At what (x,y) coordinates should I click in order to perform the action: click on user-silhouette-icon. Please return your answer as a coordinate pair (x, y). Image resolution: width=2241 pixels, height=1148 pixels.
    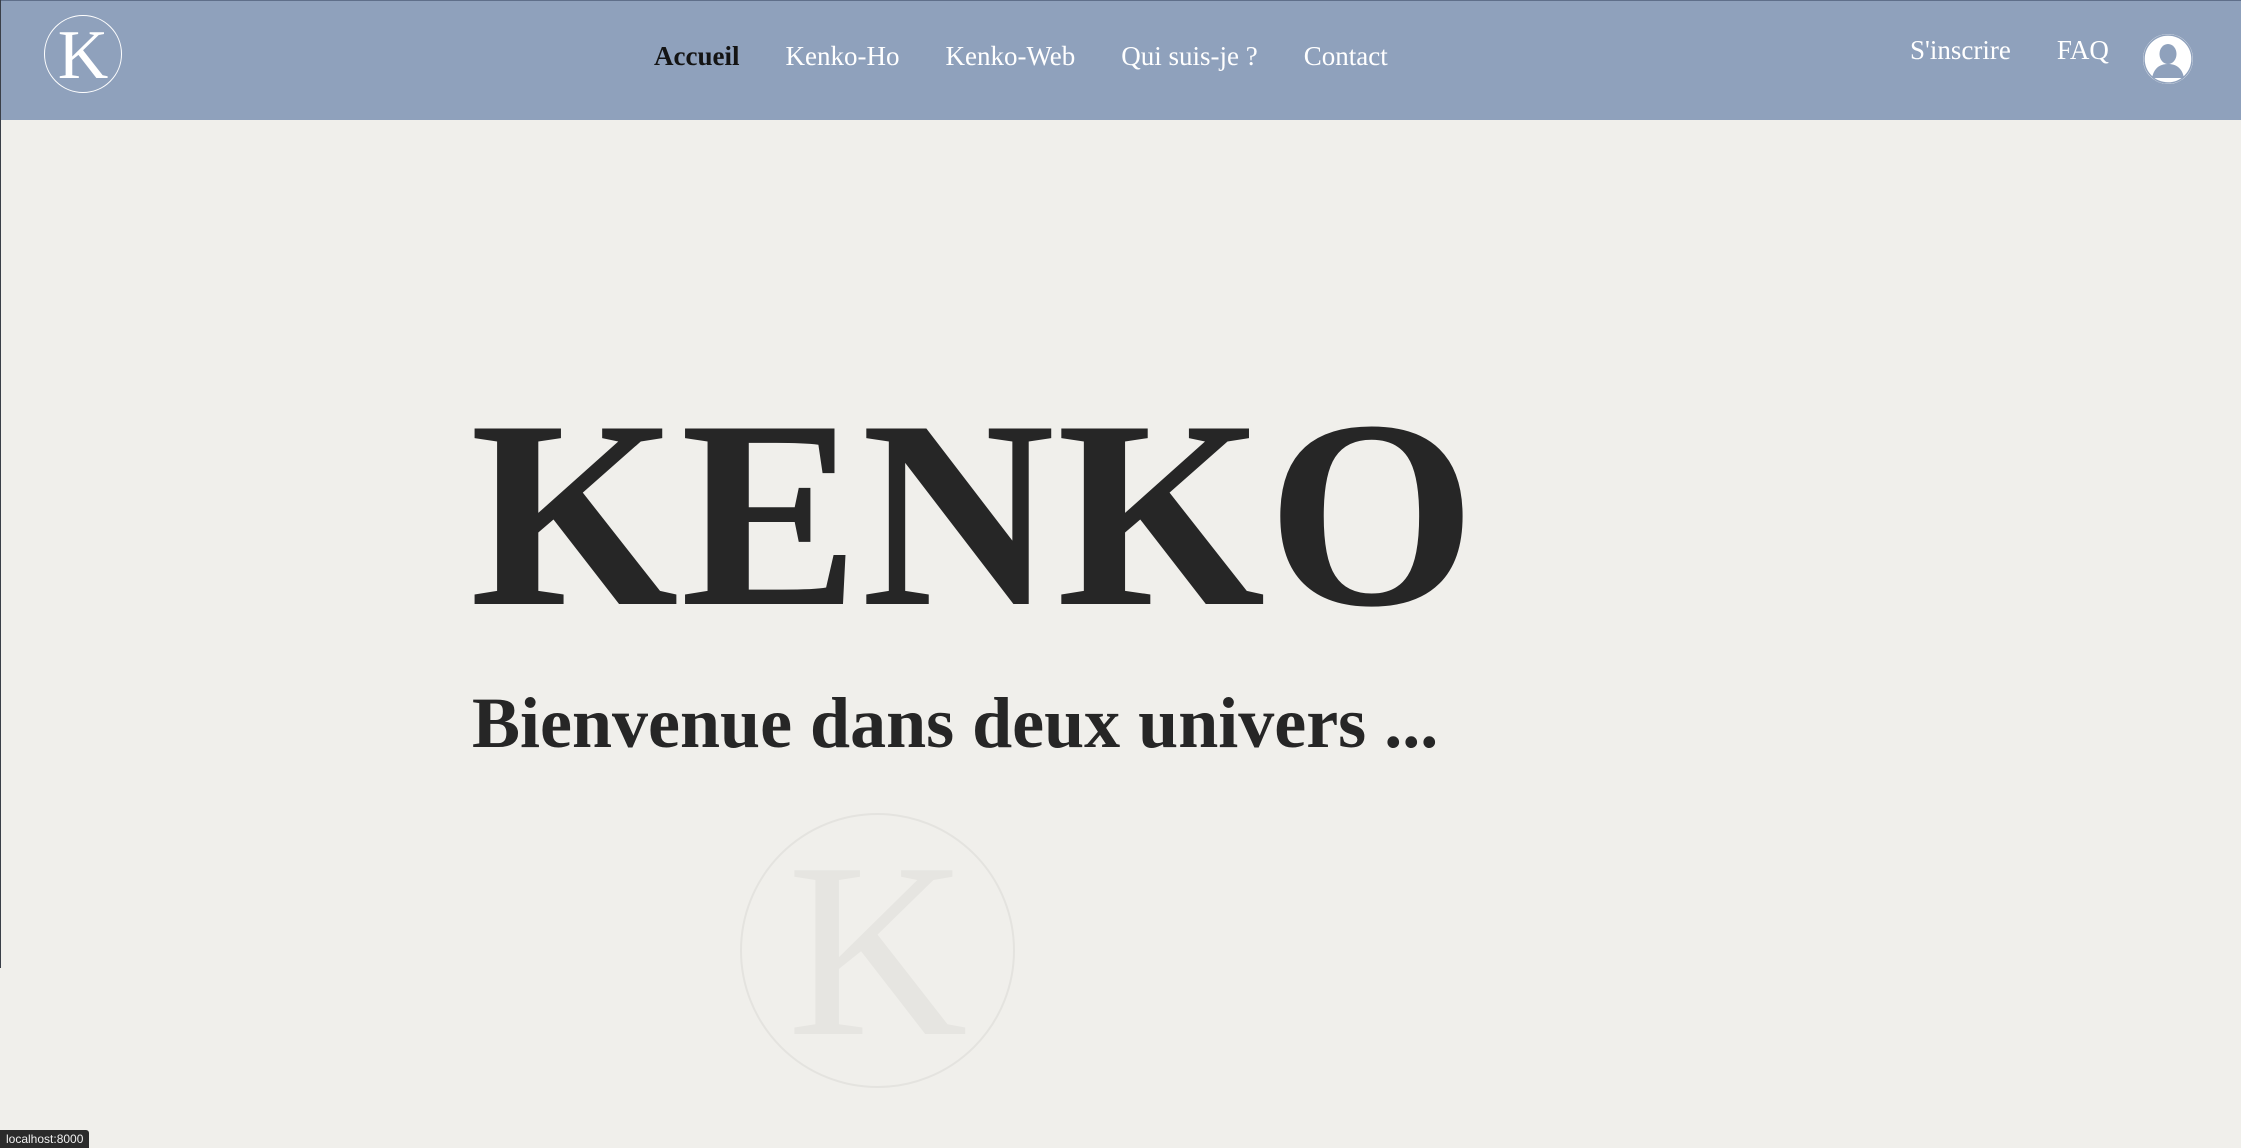
    Looking at the image, I should click on (2168, 59).